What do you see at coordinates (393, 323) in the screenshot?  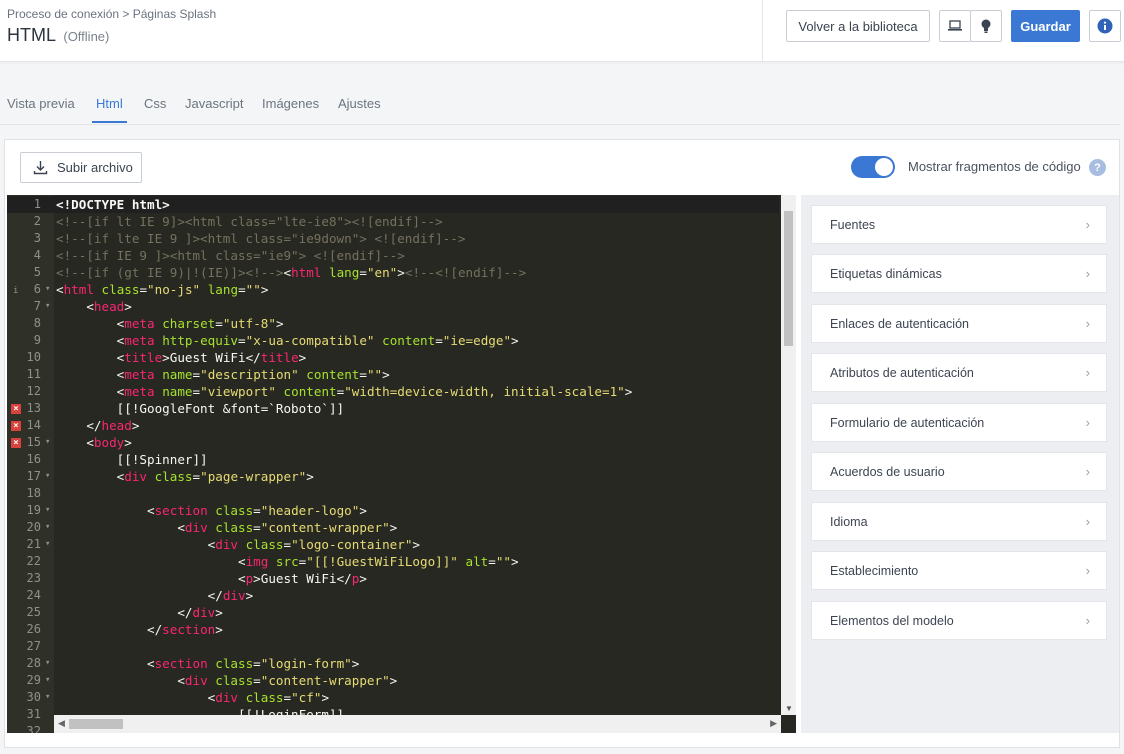 I see `code-line: 8 <meta charset="utf-8">` at bounding box center [393, 323].